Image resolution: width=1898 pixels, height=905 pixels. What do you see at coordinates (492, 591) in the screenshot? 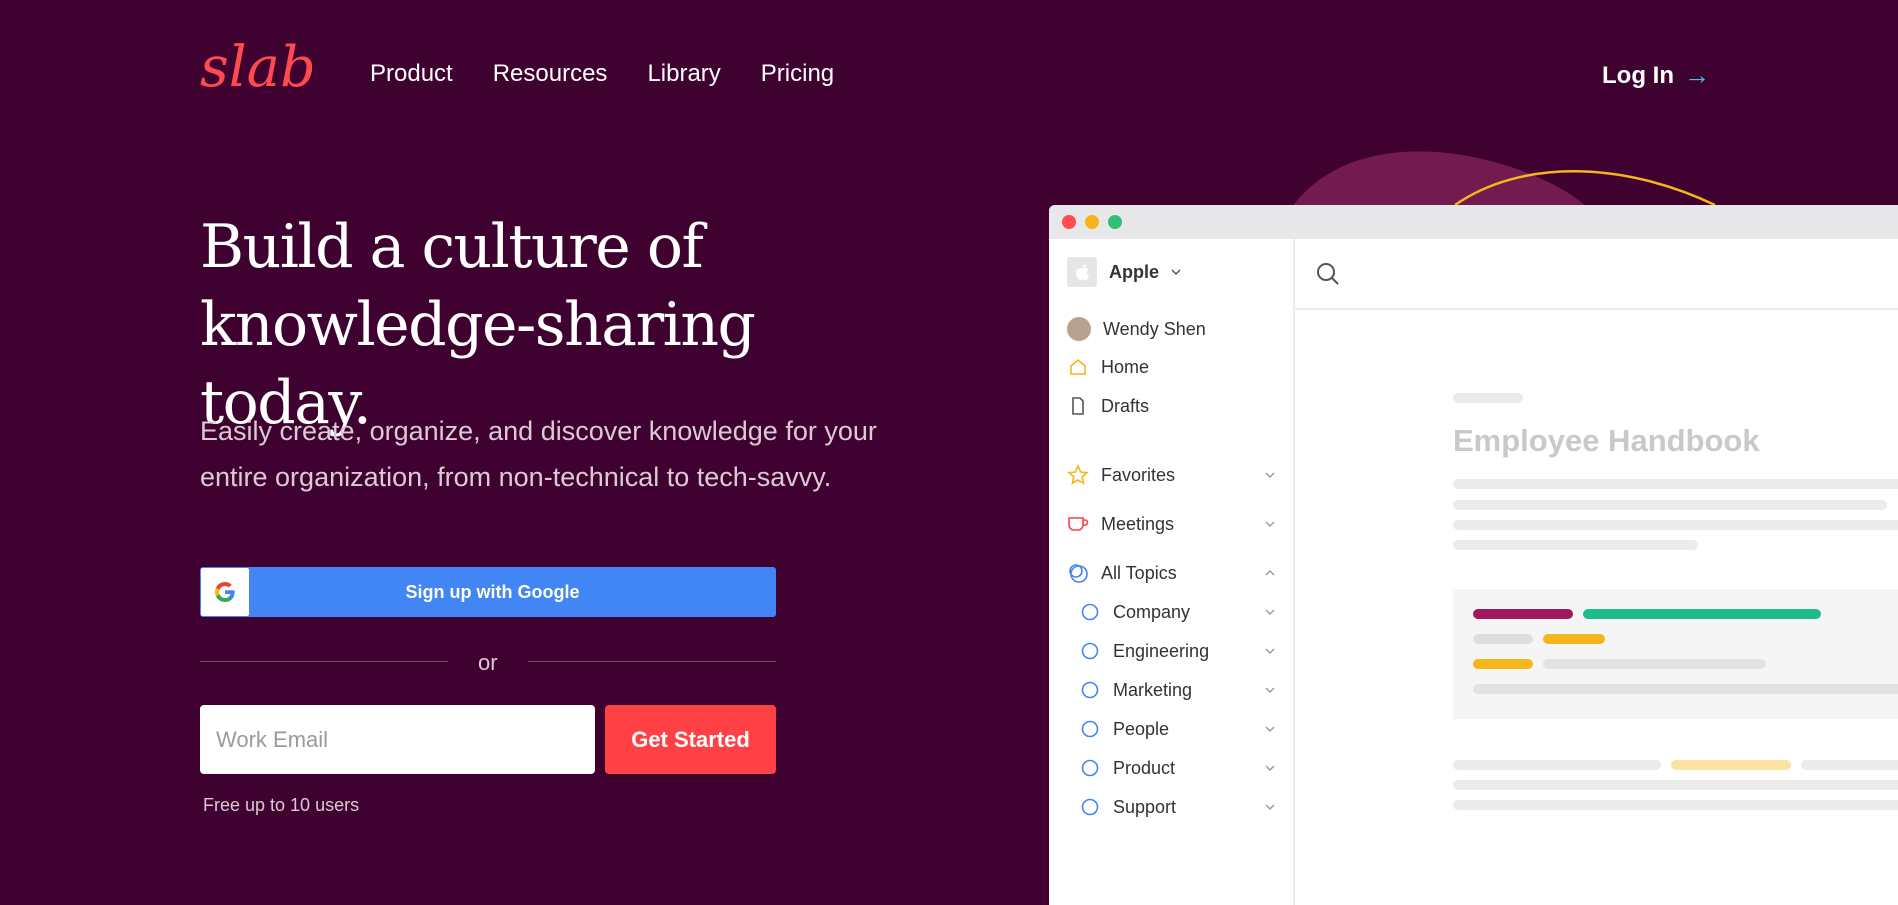
I see `google-button-label: Sign up with Google` at bounding box center [492, 591].